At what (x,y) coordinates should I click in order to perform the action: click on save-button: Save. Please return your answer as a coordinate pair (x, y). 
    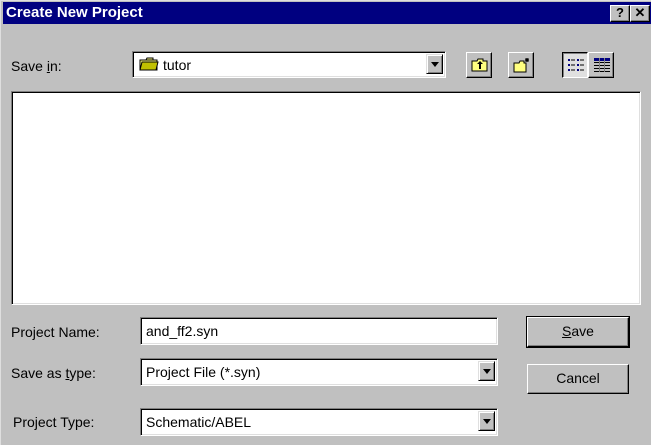
    Looking at the image, I should click on (578, 332).